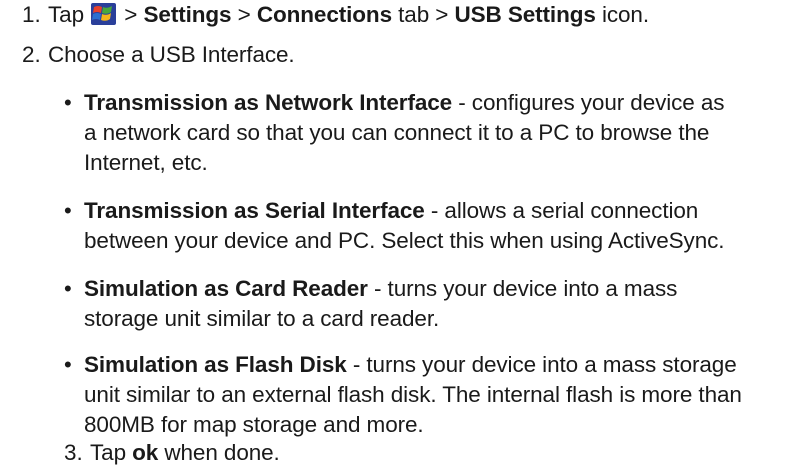 The image size is (795, 468). Describe the element at coordinates (423, 14) in the screenshot. I see `step-1-tab-sep: tab >` at that location.